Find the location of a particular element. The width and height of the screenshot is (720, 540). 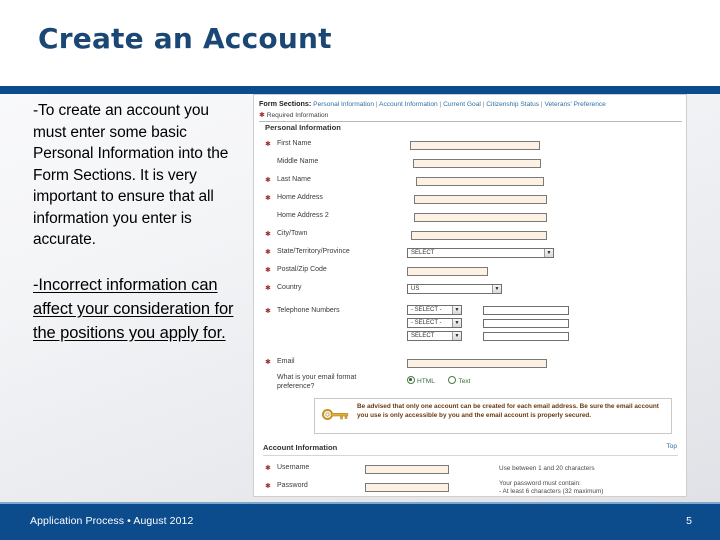

field-label-password: Password is located at coordinates (292, 485).